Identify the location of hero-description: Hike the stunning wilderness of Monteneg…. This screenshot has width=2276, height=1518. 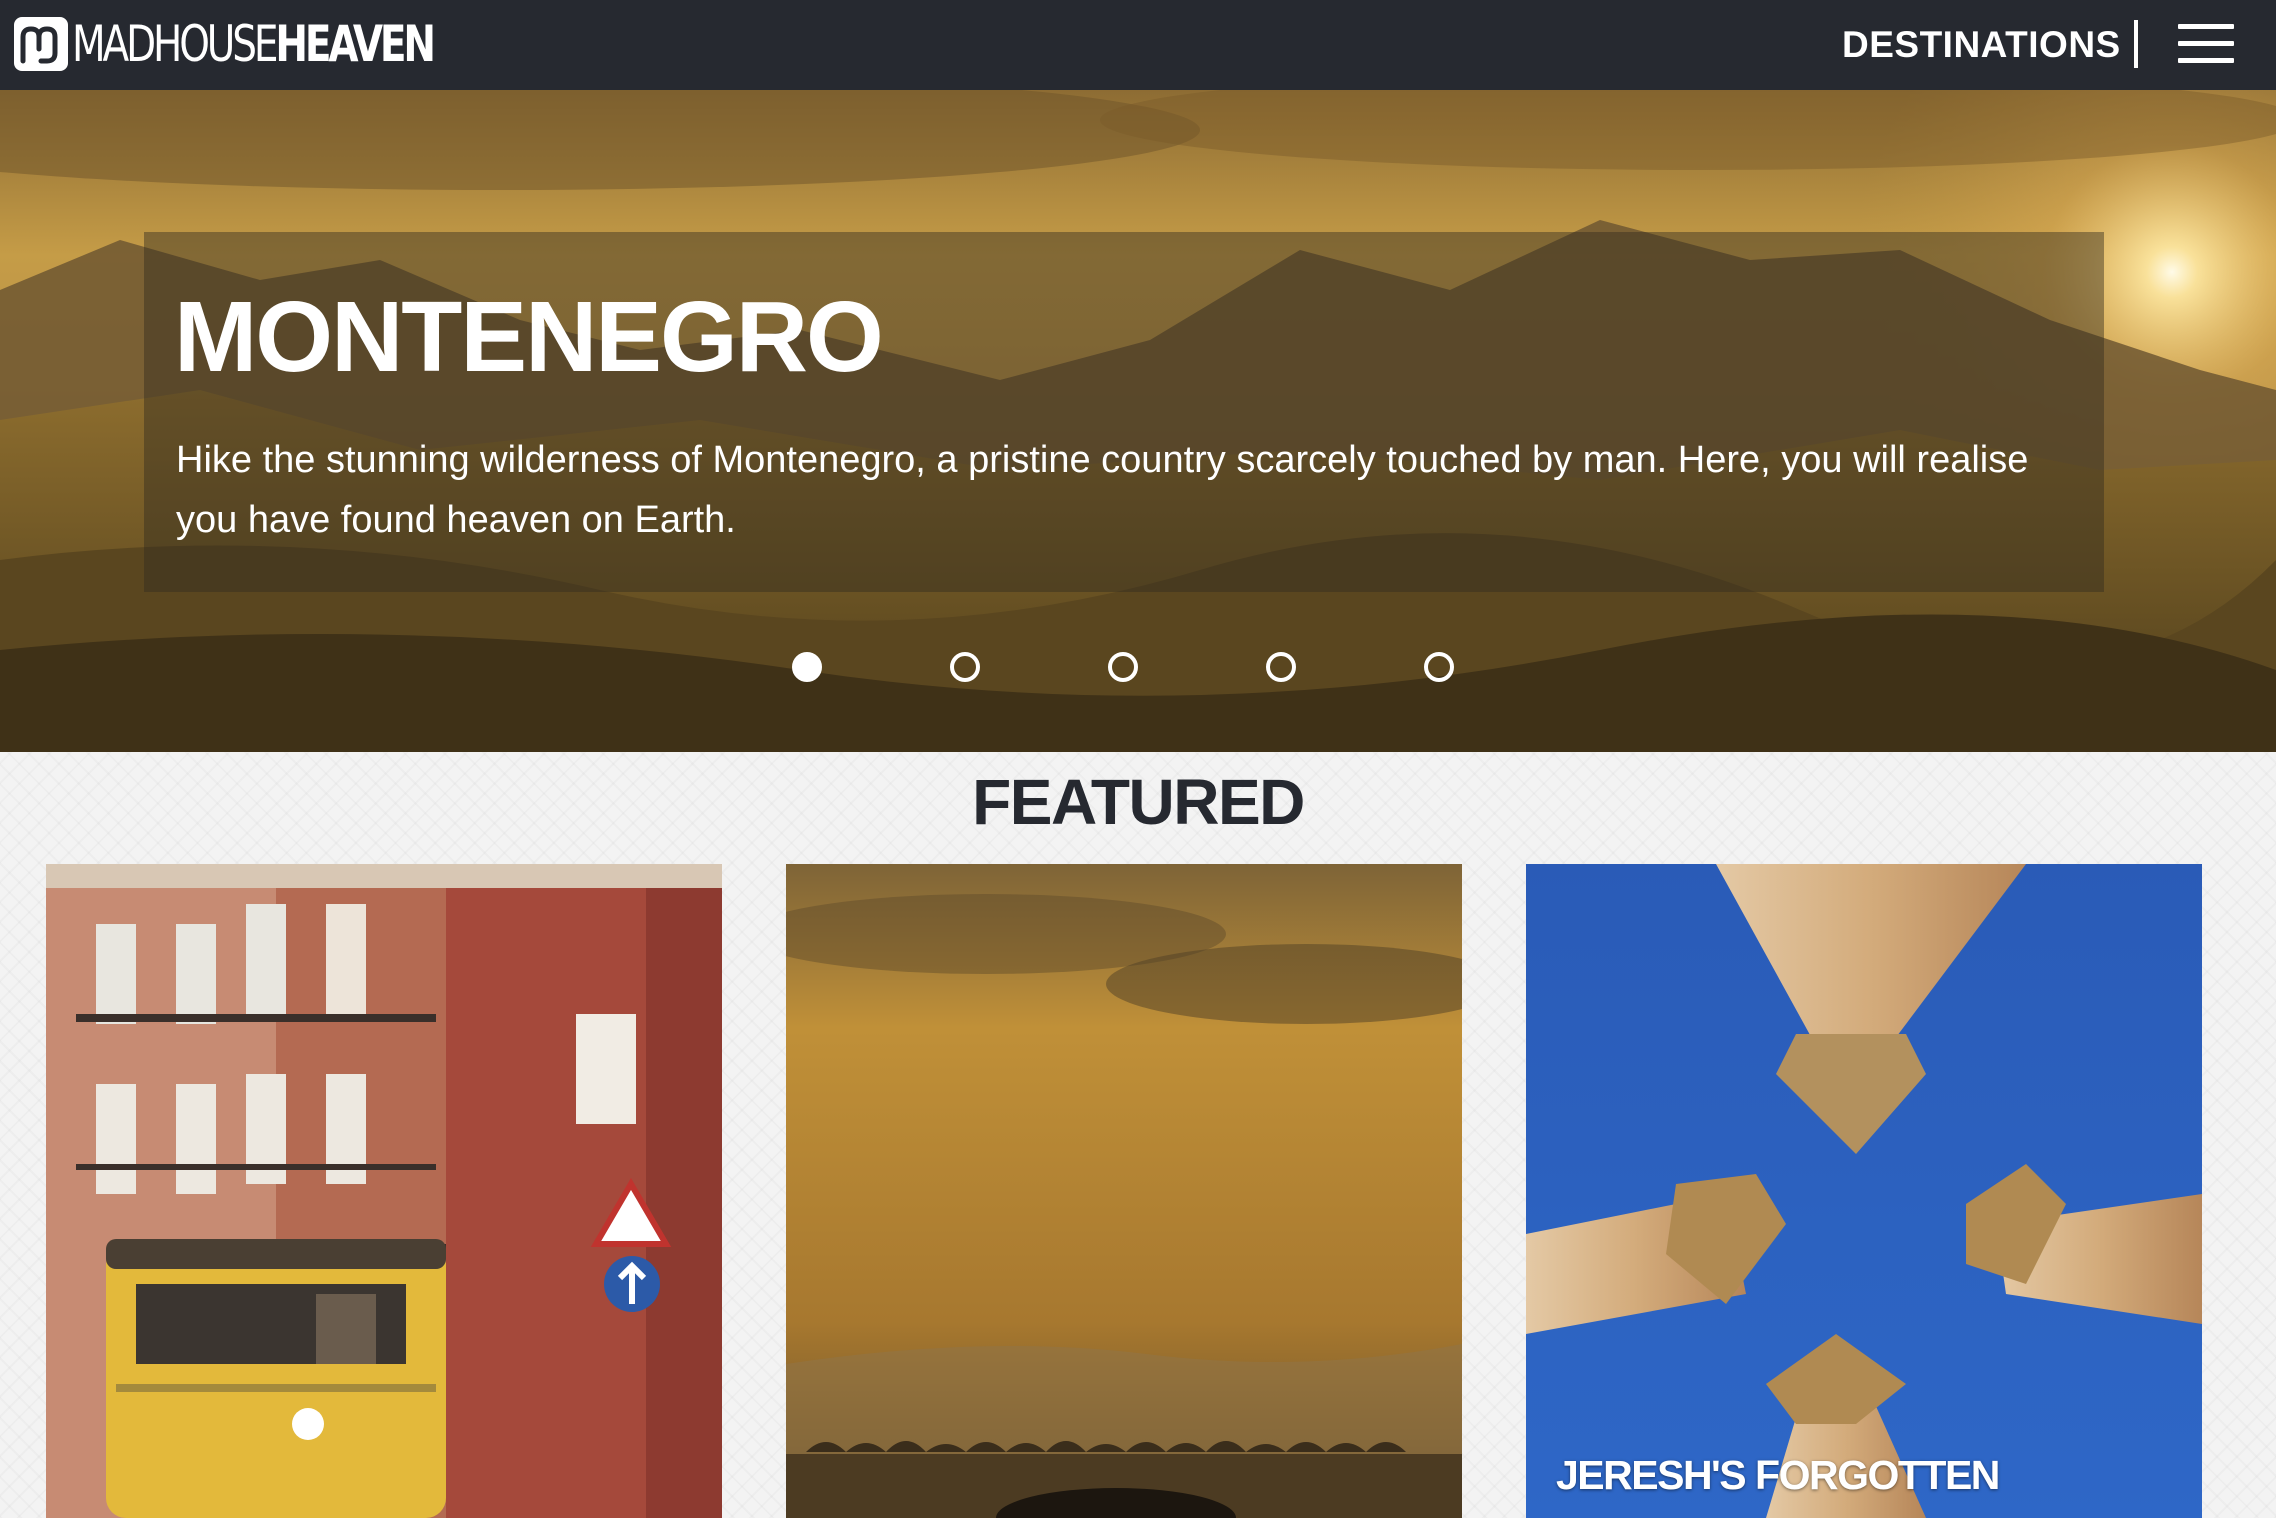
(1102, 490).